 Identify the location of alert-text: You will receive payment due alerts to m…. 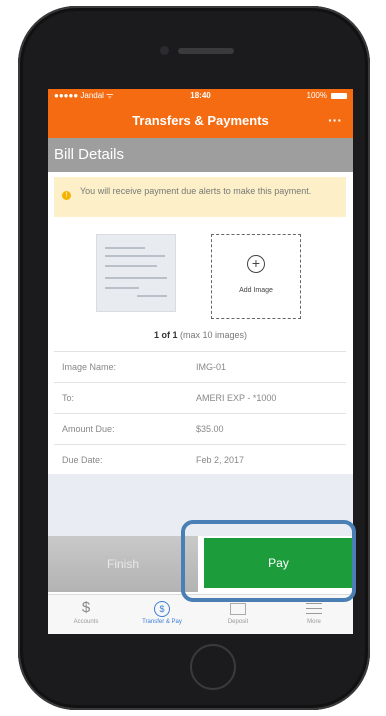
(196, 191).